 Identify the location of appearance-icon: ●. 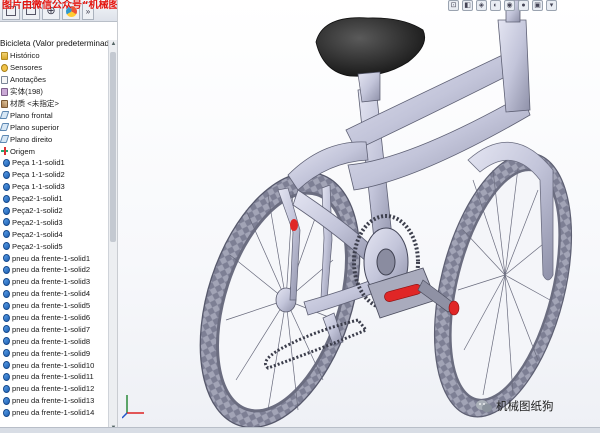
(523, 5).